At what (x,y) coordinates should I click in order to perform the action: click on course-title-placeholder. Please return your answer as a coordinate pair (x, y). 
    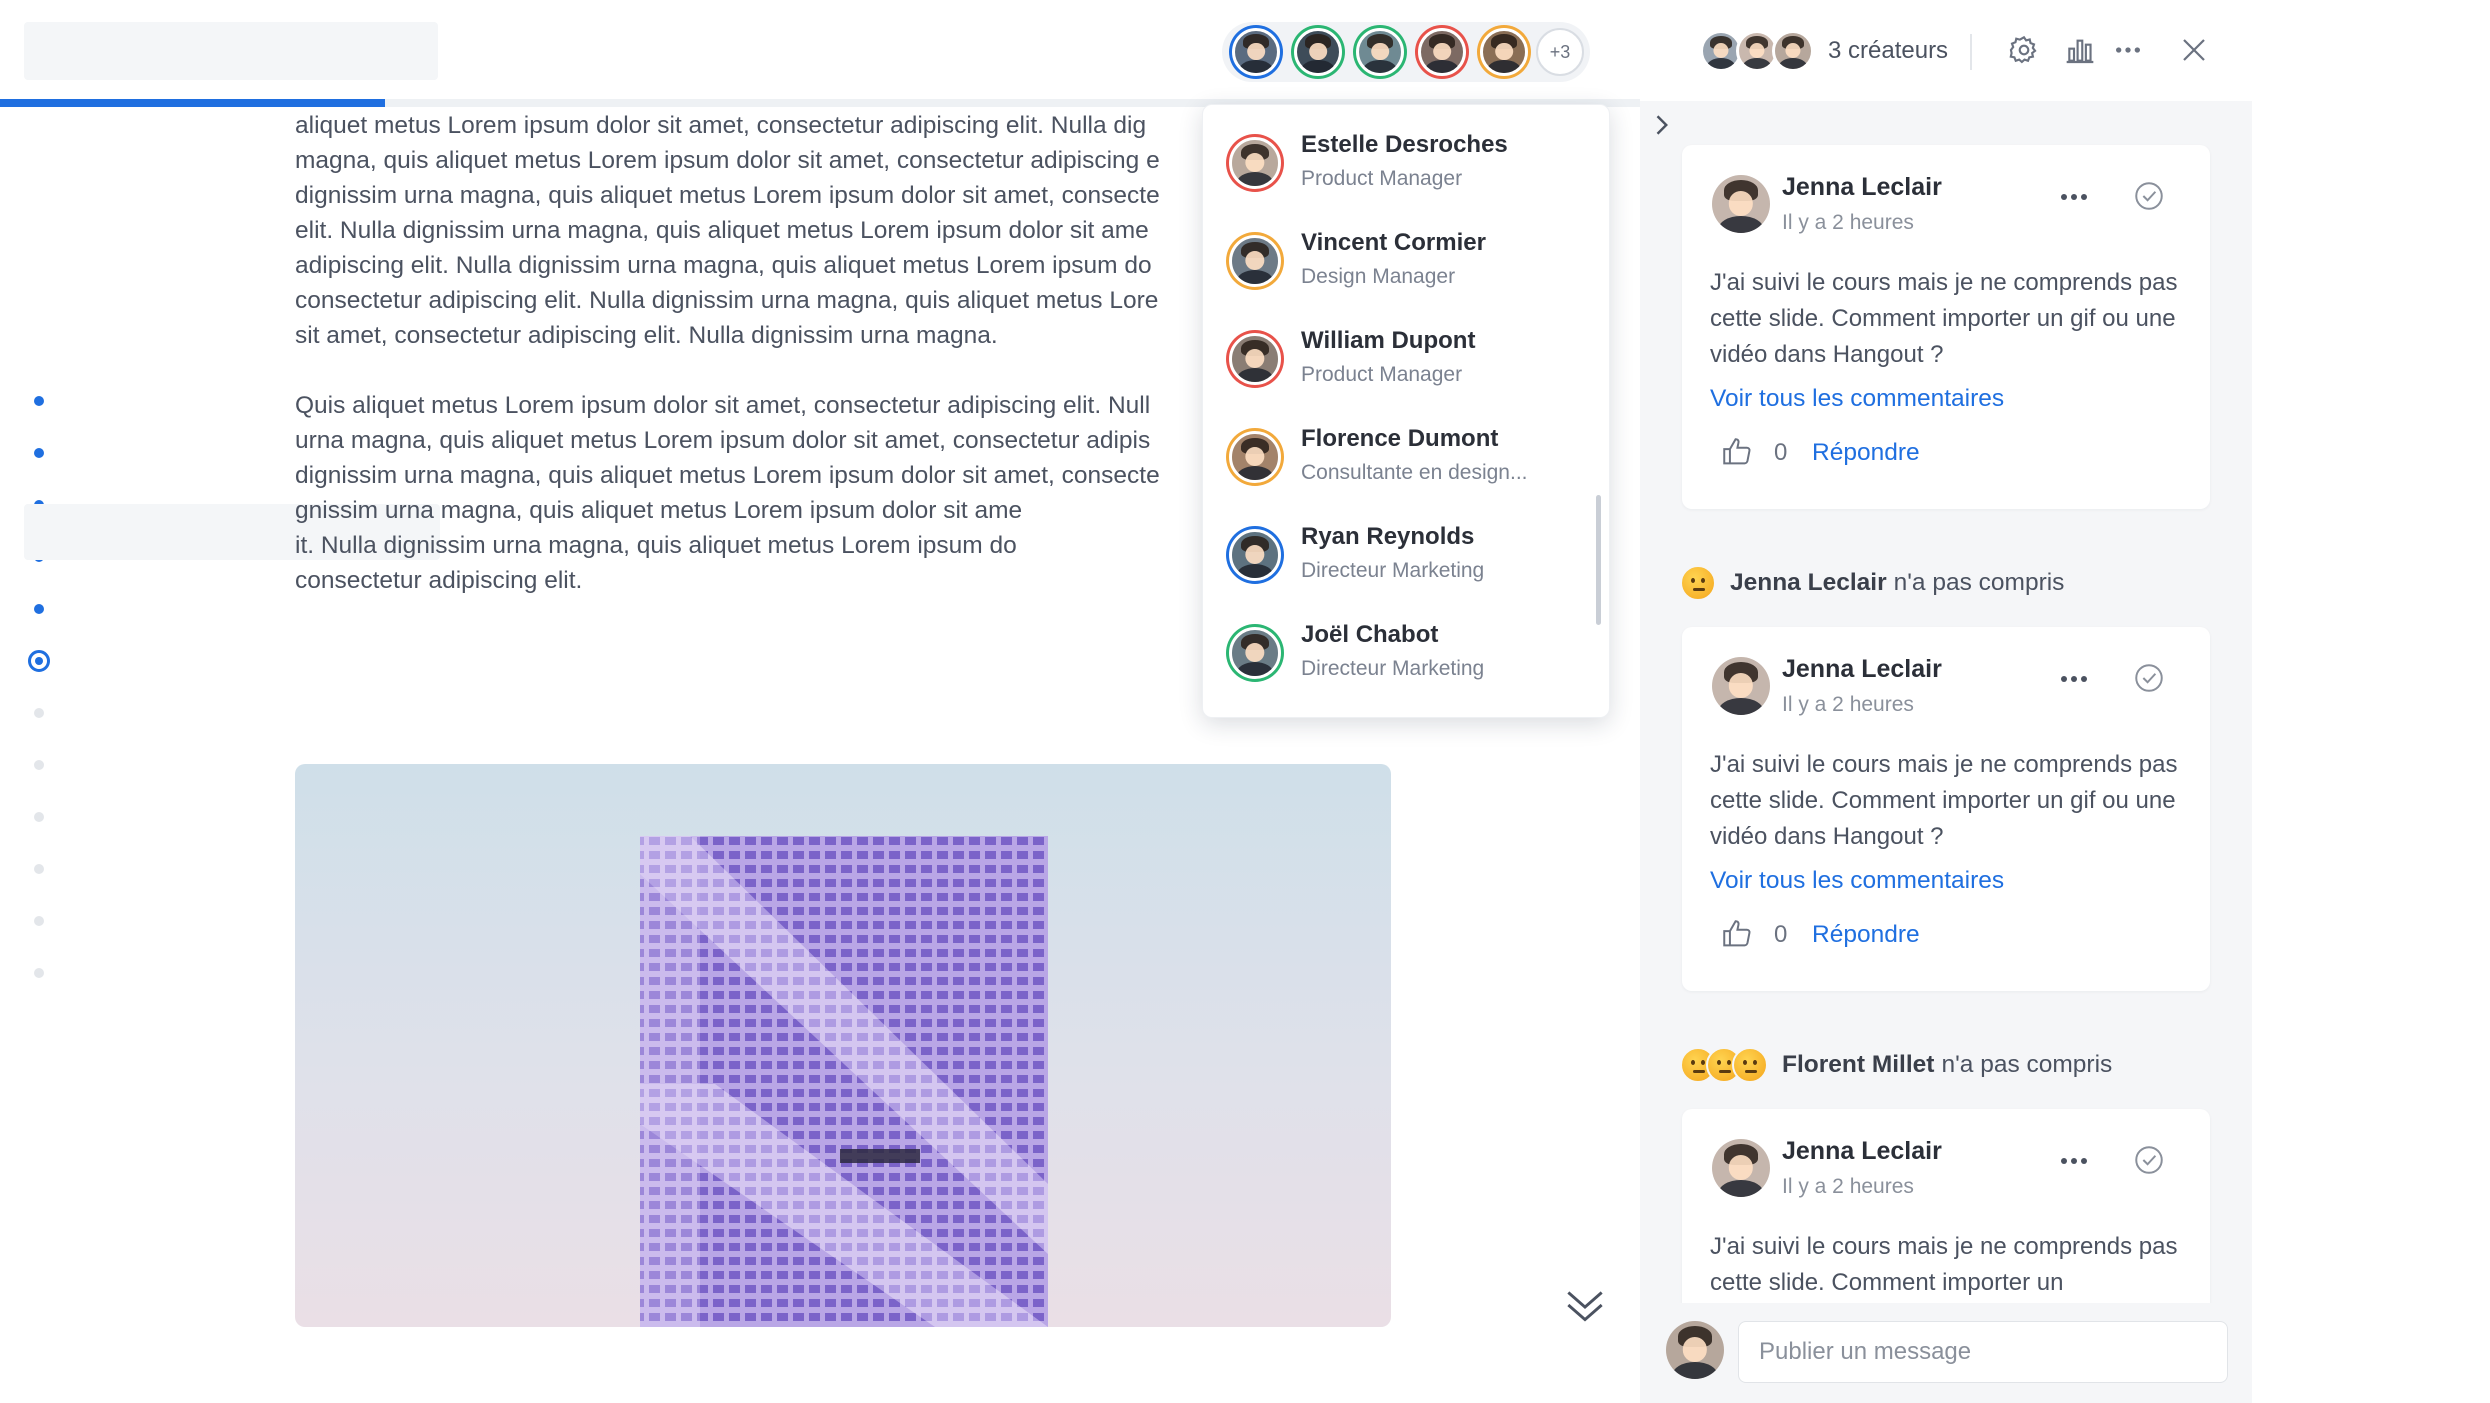
    Looking at the image, I should click on (231, 51).